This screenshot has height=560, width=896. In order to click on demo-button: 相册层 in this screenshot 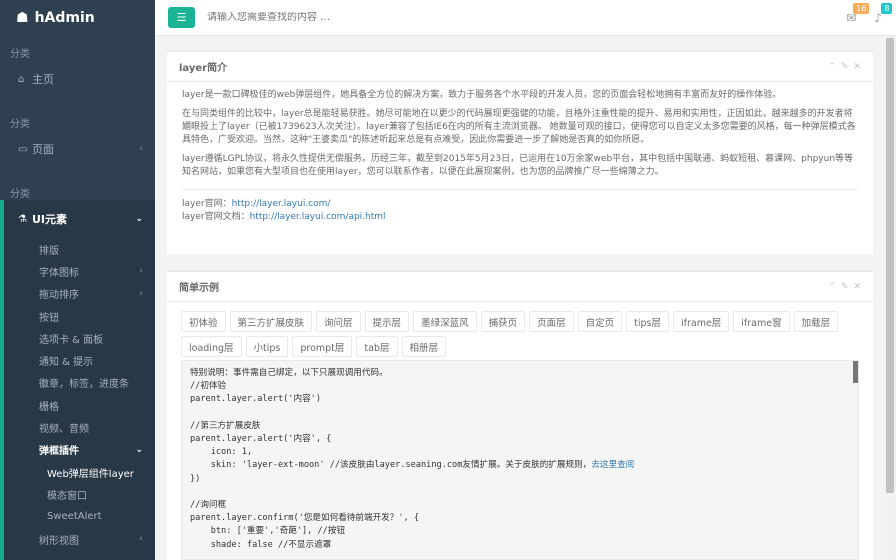, I will do `click(424, 346)`.